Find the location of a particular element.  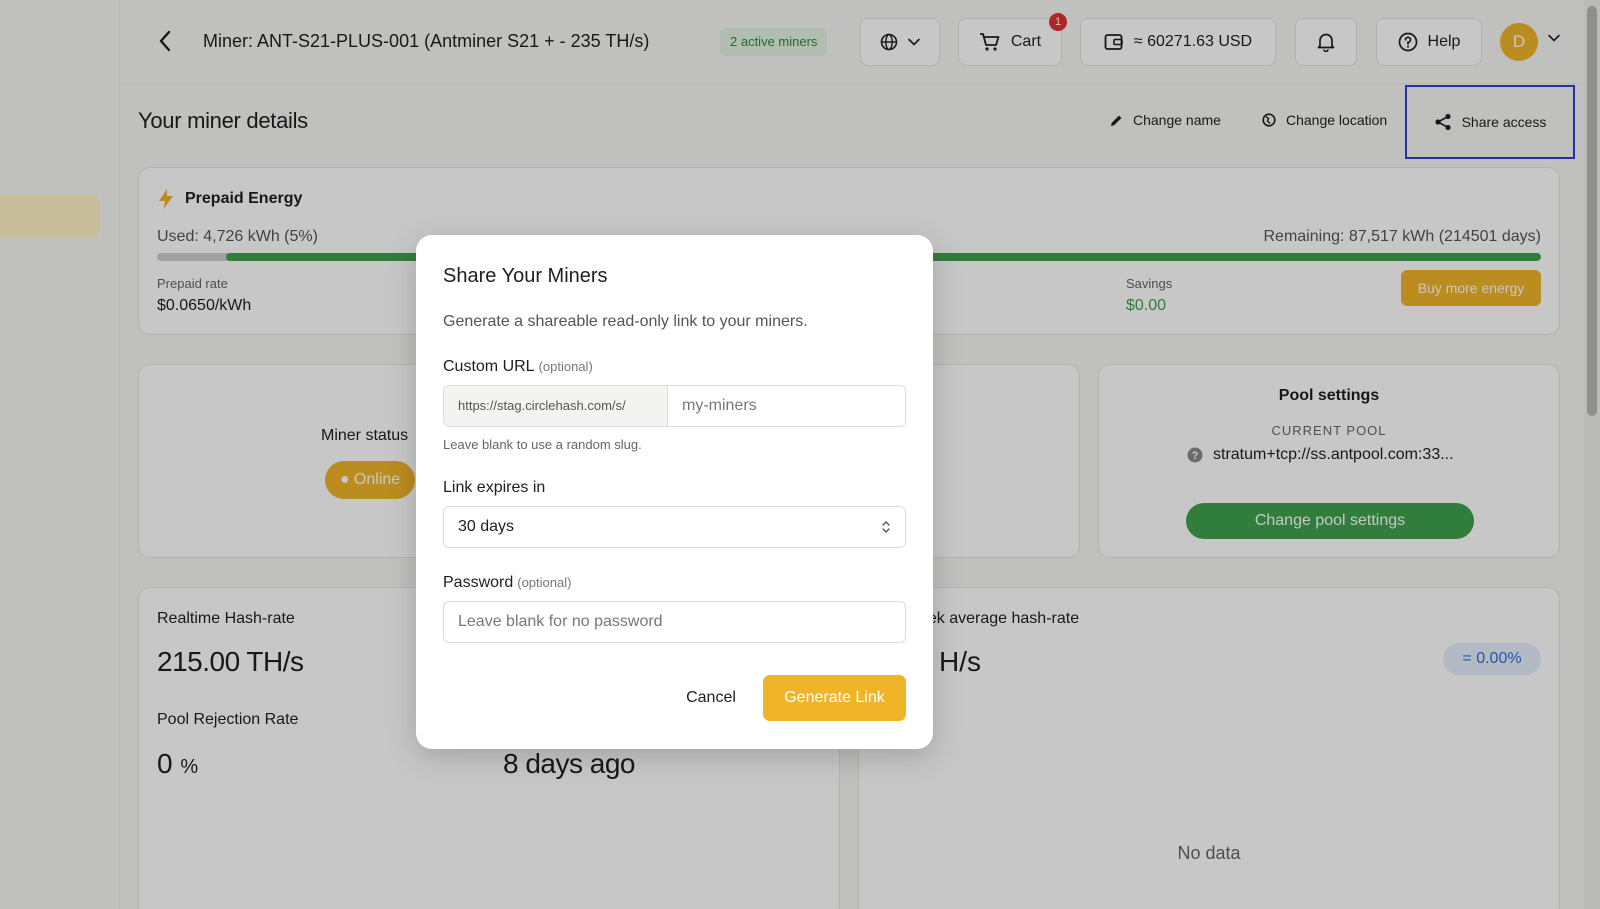

custom-url-group: https://stag.circlehash.com/s/ is located at coordinates (674, 406).